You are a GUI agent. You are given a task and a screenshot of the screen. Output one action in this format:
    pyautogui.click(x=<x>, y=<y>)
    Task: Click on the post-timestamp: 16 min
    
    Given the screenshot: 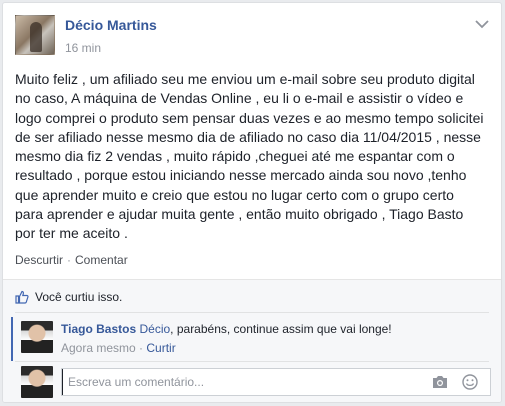 What is the action you would take?
    pyautogui.click(x=83, y=48)
    